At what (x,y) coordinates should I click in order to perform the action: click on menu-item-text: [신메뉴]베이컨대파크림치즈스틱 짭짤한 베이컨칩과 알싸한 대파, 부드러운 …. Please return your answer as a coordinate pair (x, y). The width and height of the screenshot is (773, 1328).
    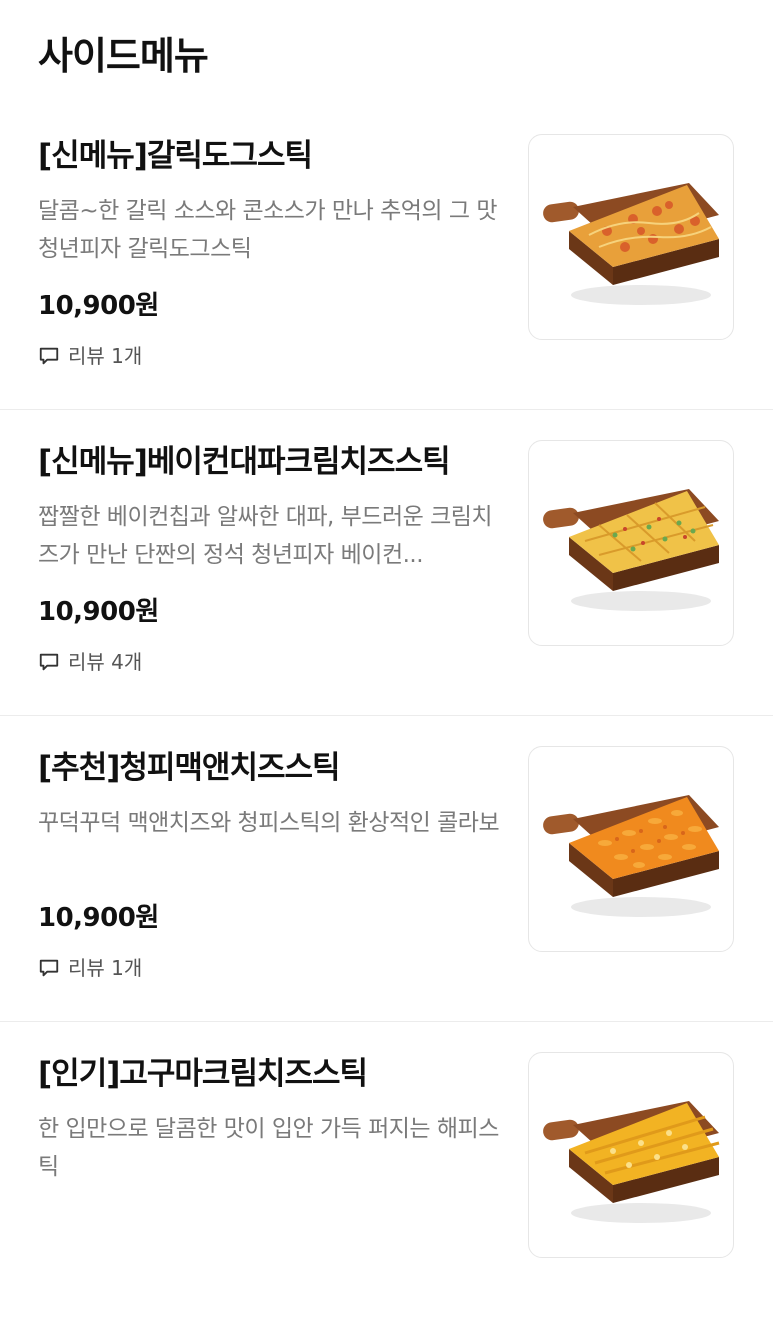
    Looking at the image, I should click on (273, 558).